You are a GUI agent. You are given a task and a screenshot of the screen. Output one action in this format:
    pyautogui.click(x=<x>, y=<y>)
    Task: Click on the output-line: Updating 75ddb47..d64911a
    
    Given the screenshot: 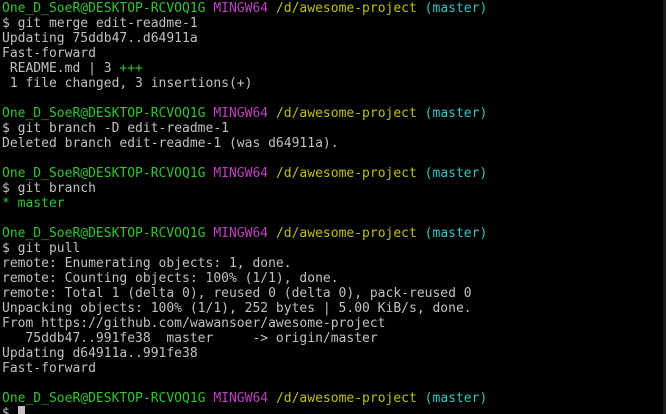 What is the action you would take?
    pyautogui.click(x=334, y=38)
    